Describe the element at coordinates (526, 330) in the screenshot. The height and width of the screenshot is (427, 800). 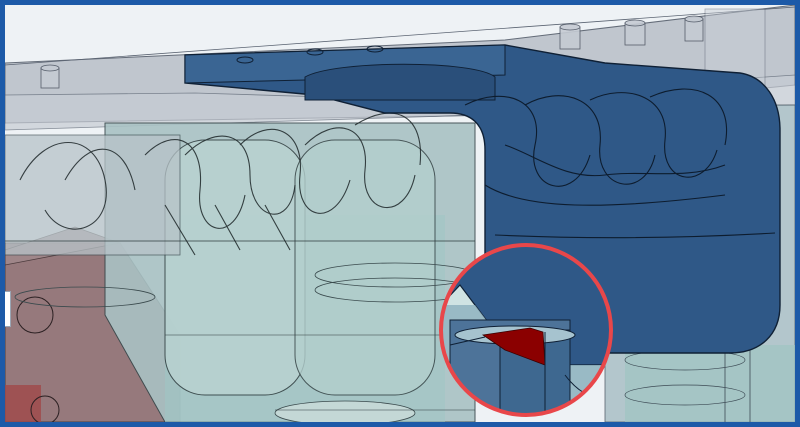
I see `detail-zoom-callout` at that location.